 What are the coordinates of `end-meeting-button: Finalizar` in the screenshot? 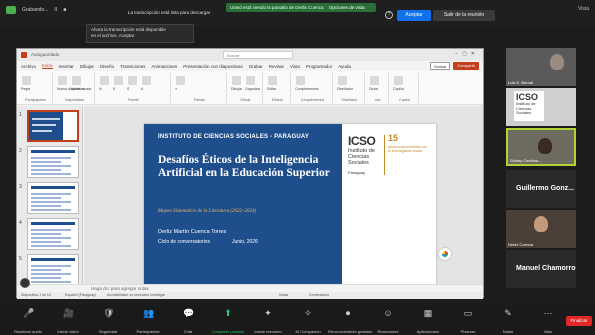 It's located at (579, 321).